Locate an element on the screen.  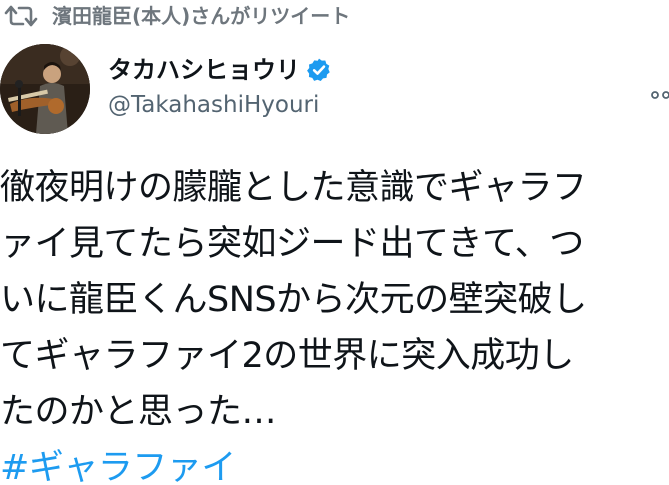
avatar-image is located at coordinates (45, 89).